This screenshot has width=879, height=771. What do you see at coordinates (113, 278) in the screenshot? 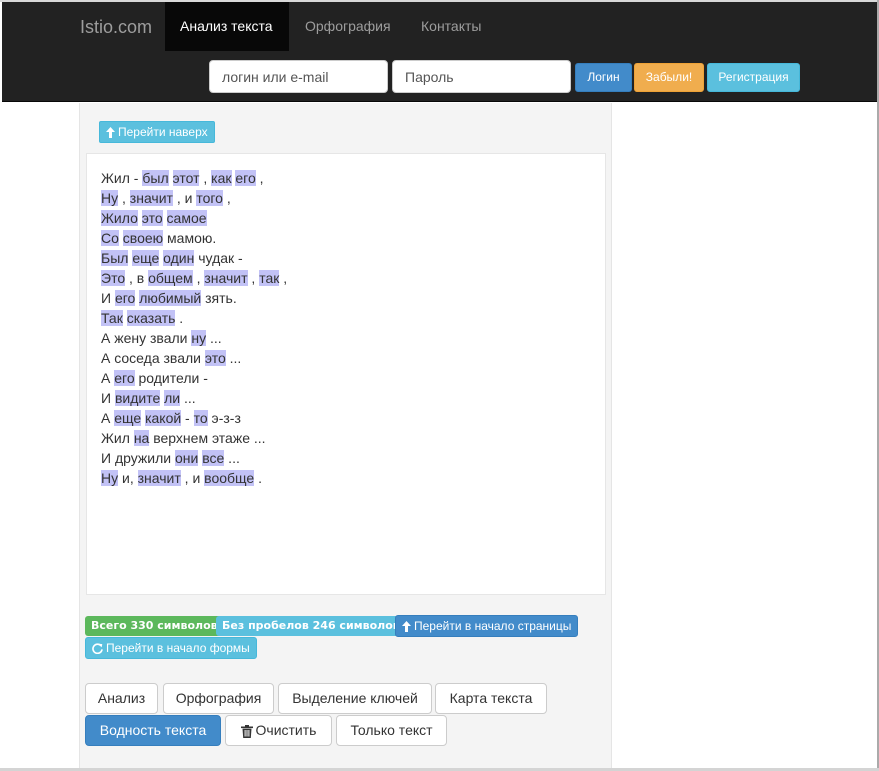
I see `highlighted-word: Это` at bounding box center [113, 278].